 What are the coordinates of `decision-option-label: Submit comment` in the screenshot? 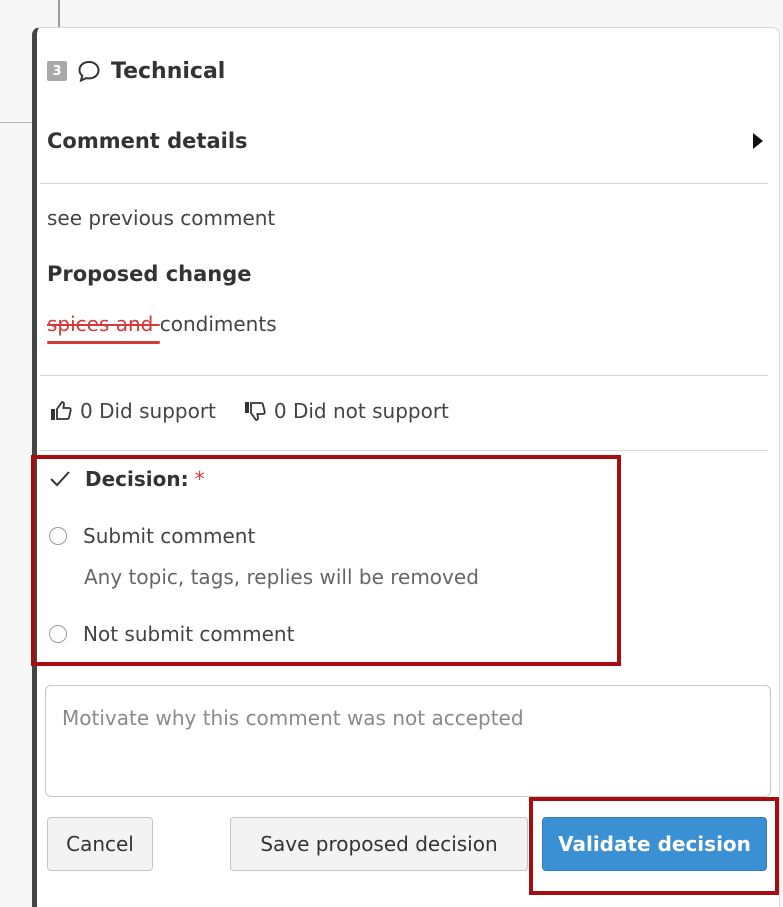 It's located at (169, 536).